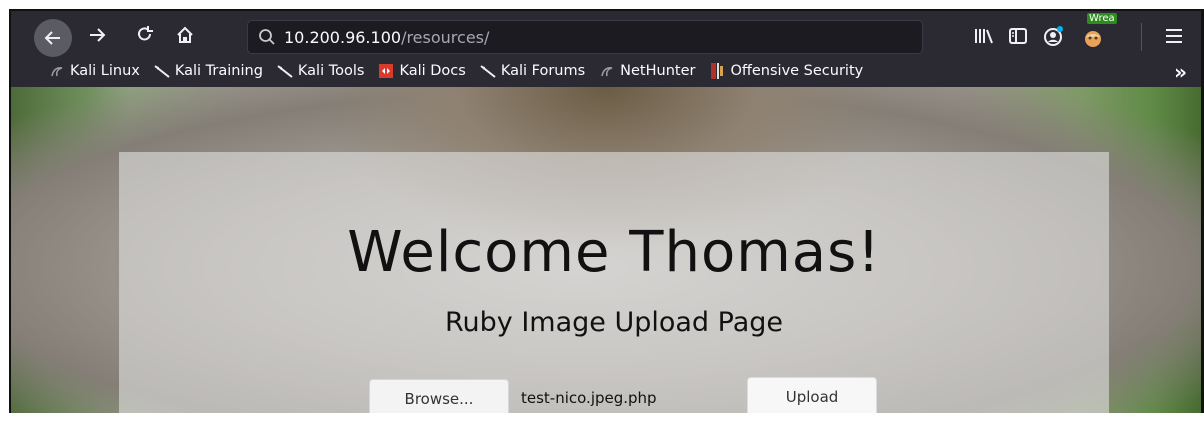 This screenshot has height=425, width=1204. What do you see at coordinates (1093, 39) in the screenshot?
I see `extension-icon` at bounding box center [1093, 39].